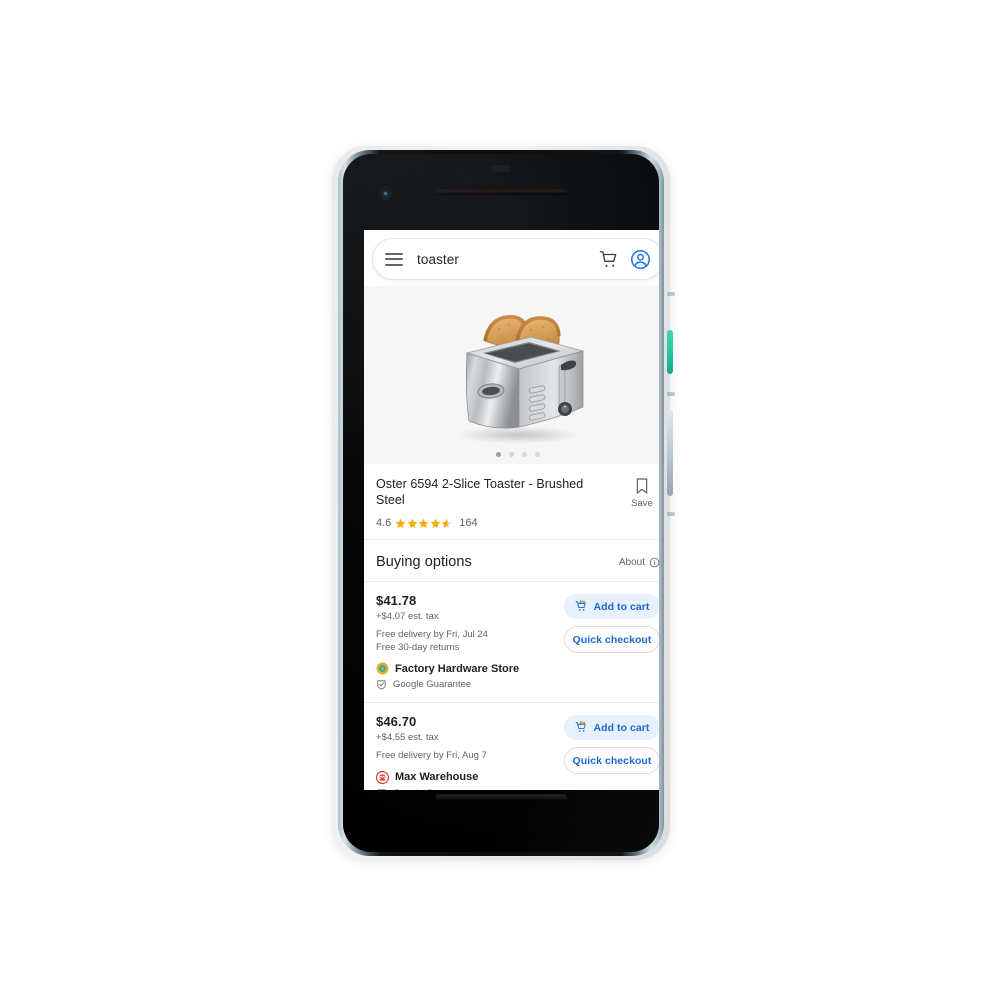 This screenshot has height=1000, width=1000. Describe the element at coordinates (384, 523) in the screenshot. I see `rating-value: 4.6` at that location.